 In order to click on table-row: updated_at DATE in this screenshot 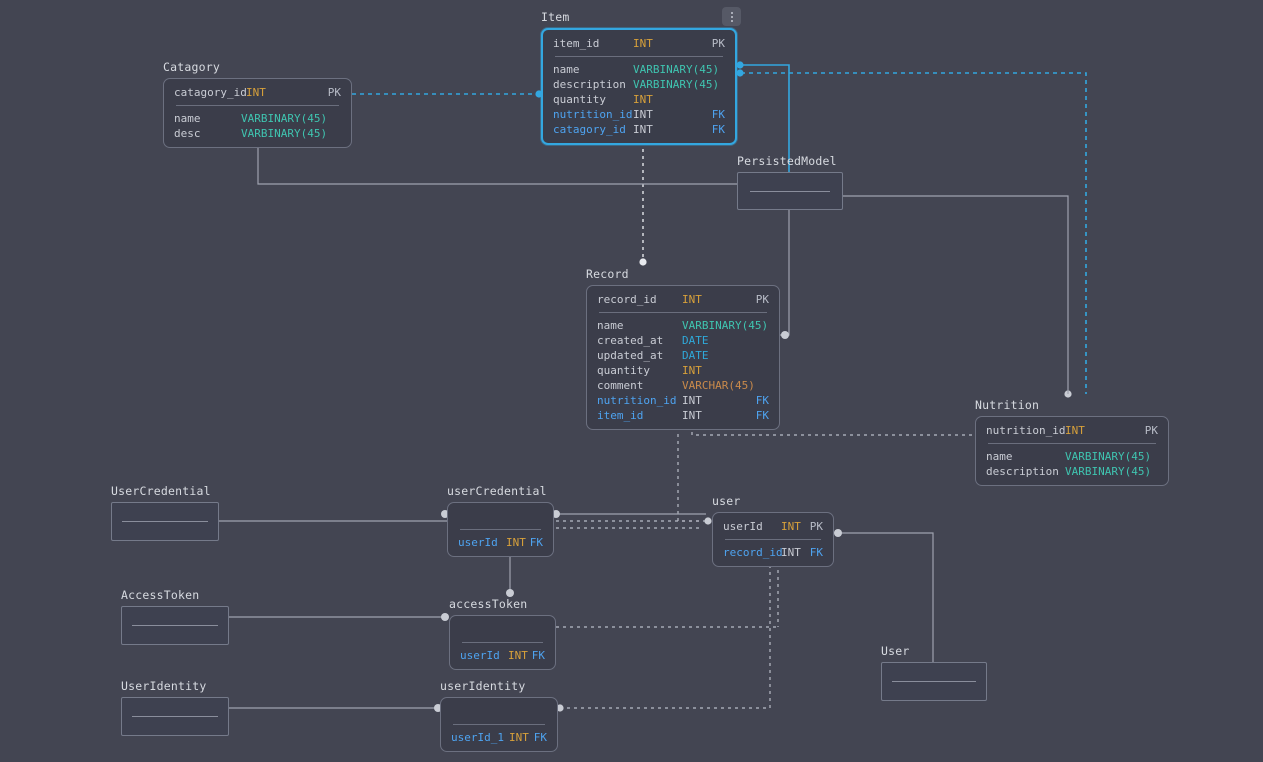, I will do `click(683, 355)`.